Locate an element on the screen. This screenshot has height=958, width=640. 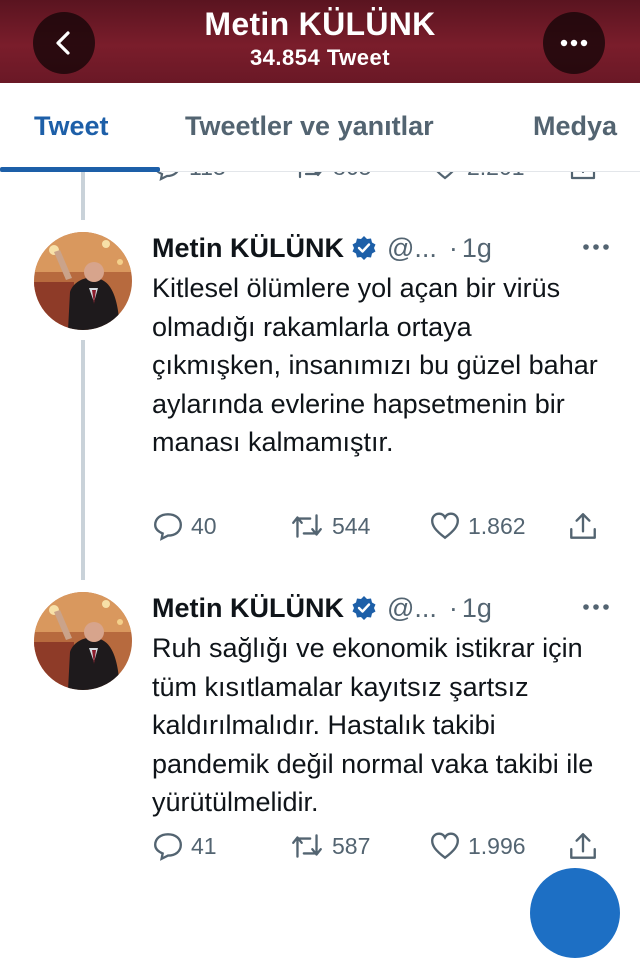
reply-button: 40 is located at coordinates (184, 526).